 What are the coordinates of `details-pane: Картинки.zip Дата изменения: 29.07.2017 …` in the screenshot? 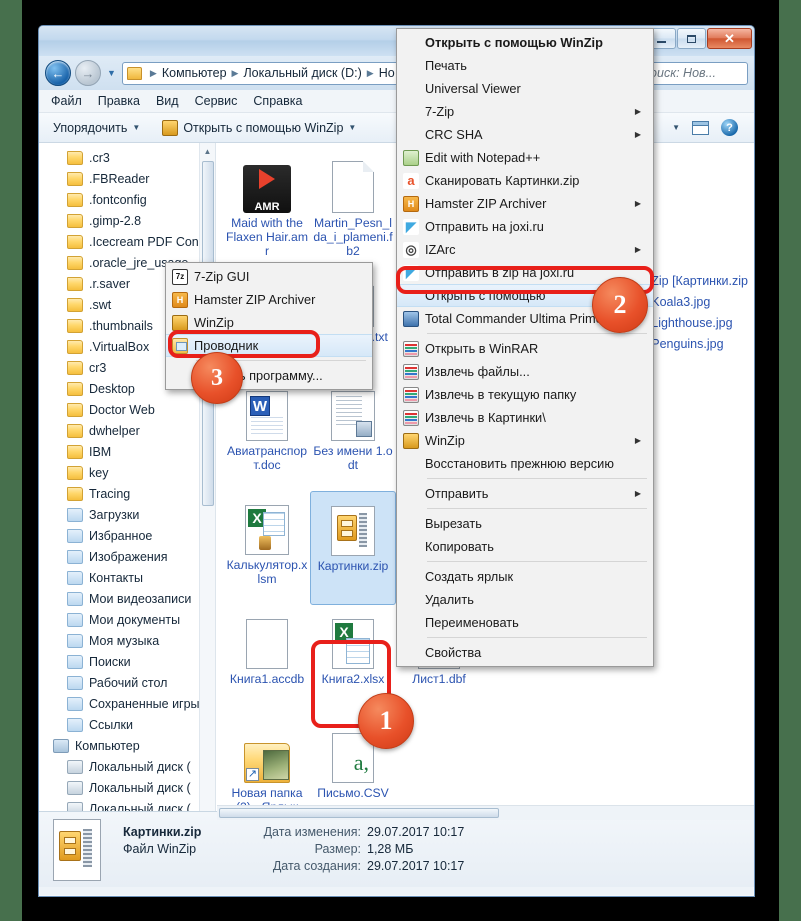 It's located at (396, 849).